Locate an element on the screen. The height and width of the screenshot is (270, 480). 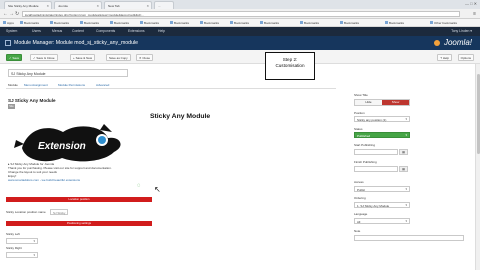
module-title-input: SJ Sticky Any Module is located at coordinates (68, 73).